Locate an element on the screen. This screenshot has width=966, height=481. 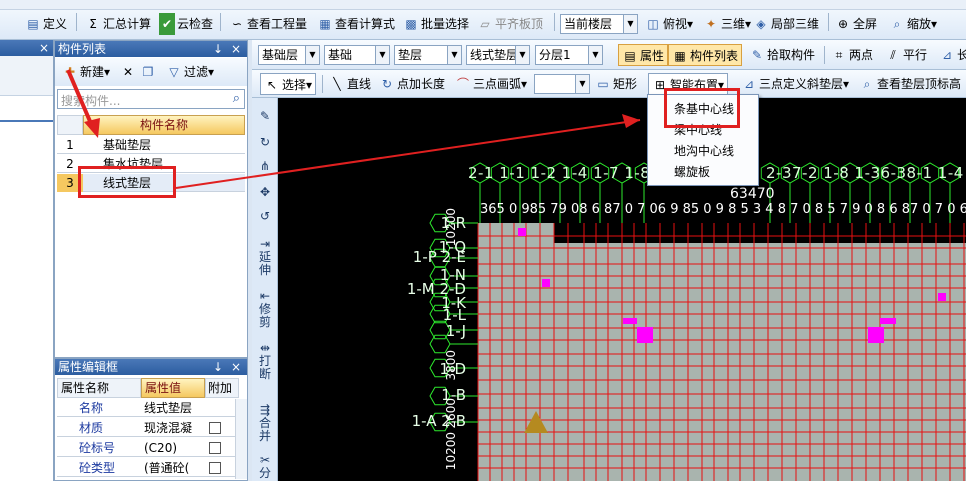
annotation-arrows is located at coordinates (353, 129).